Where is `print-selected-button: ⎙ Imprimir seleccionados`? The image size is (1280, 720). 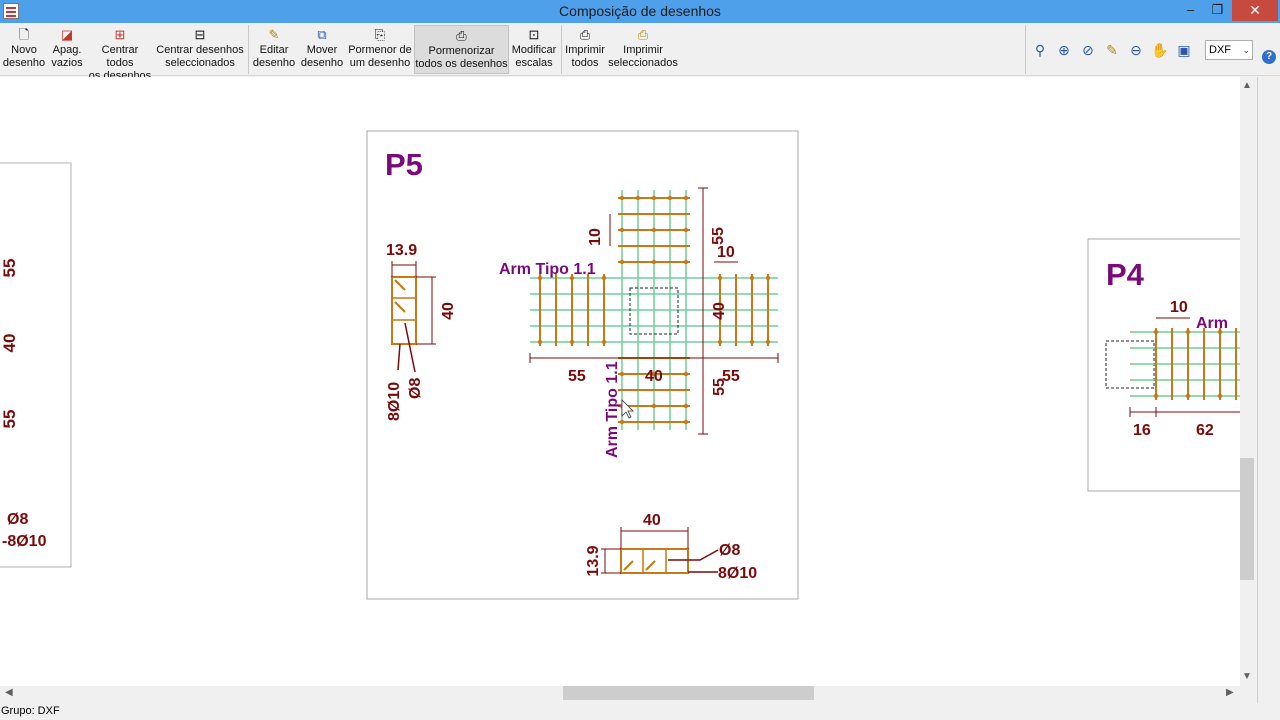
print-selected-button: ⎙ Imprimir seleccionados is located at coordinates (643, 49).